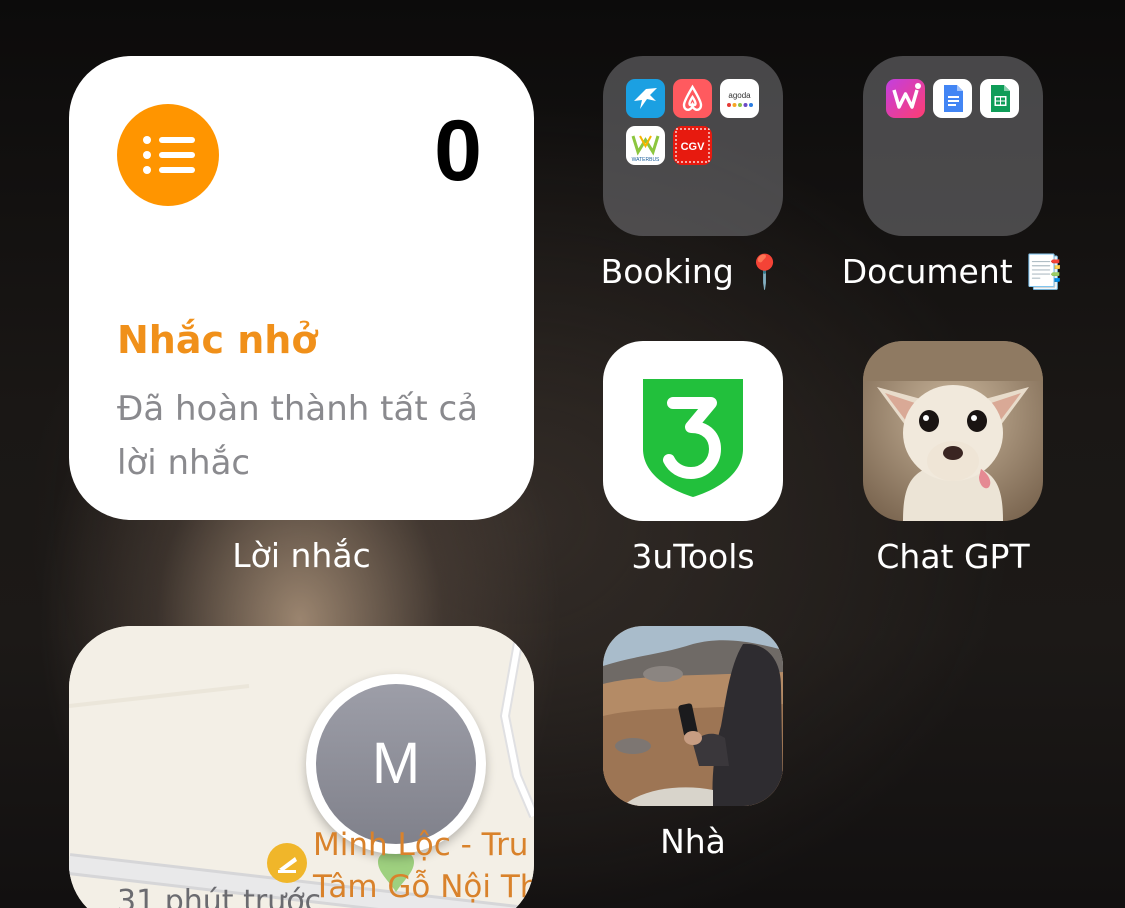 The height and width of the screenshot is (908, 1125). I want to click on reminders-subtitle: Đã hoàn thành tất cả lời nhắc, so click(297, 436).